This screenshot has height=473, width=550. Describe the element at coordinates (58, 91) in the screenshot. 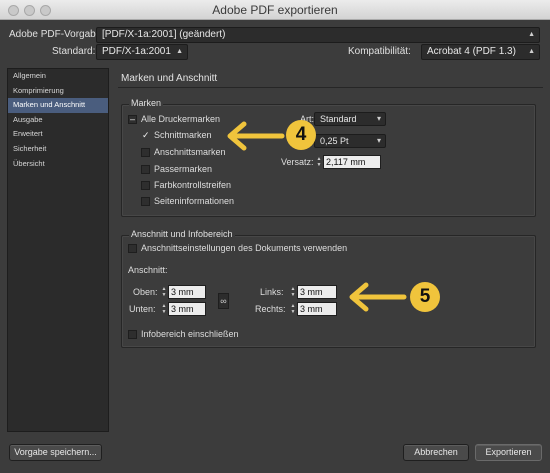

I see `sidebar-item-komprimierung: Komprimierung` at that location.